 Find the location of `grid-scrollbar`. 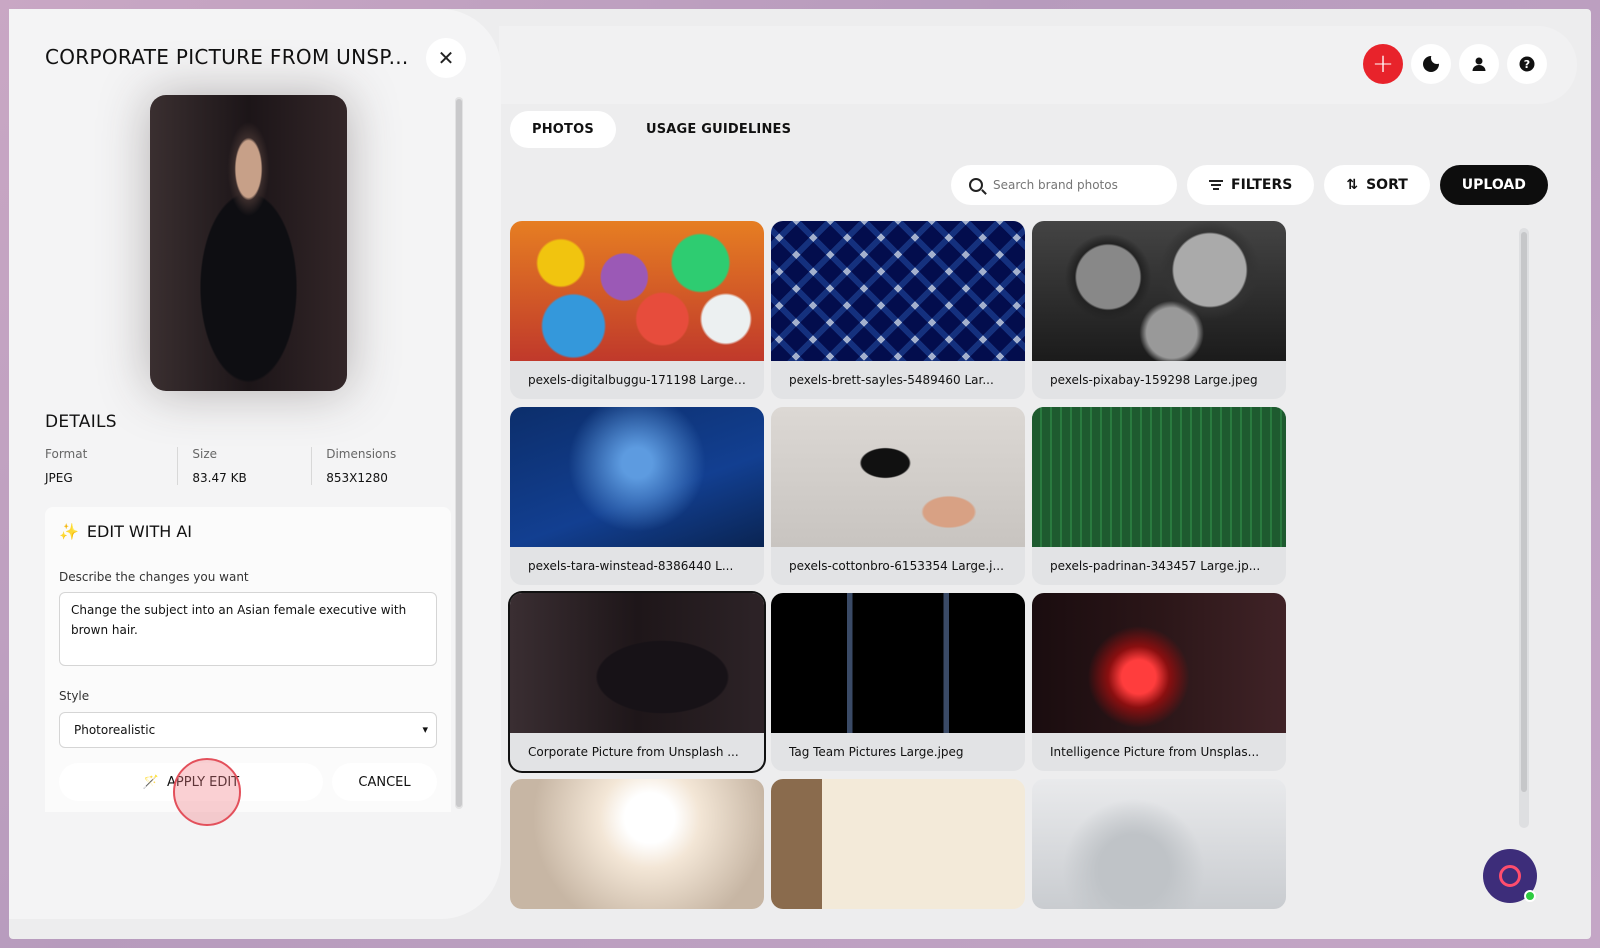

grid-scrollbar is located at coordinates (1524, 528).